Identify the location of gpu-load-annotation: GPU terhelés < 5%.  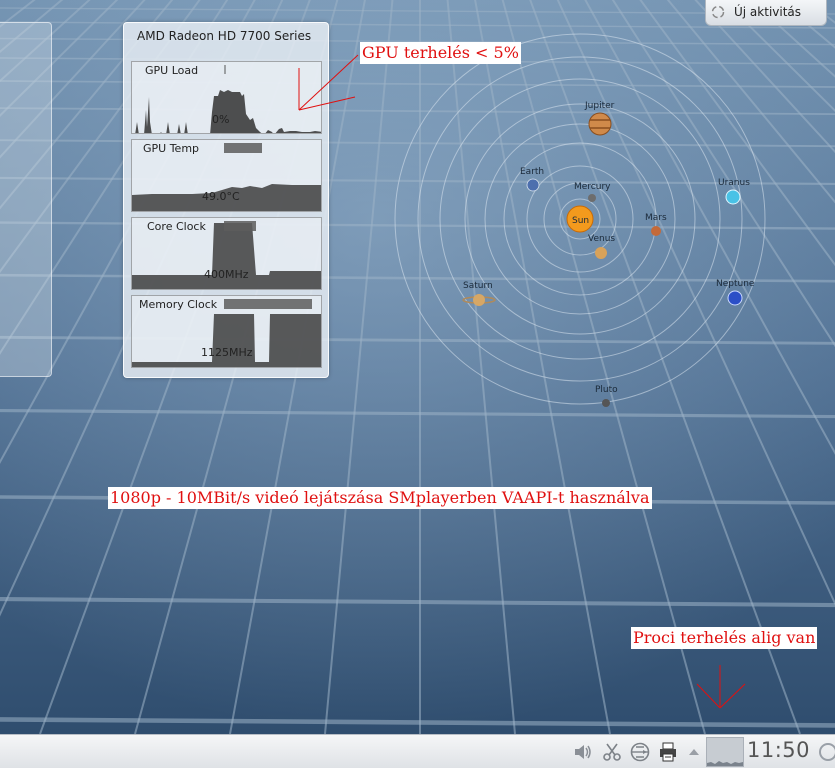
(440, 53).